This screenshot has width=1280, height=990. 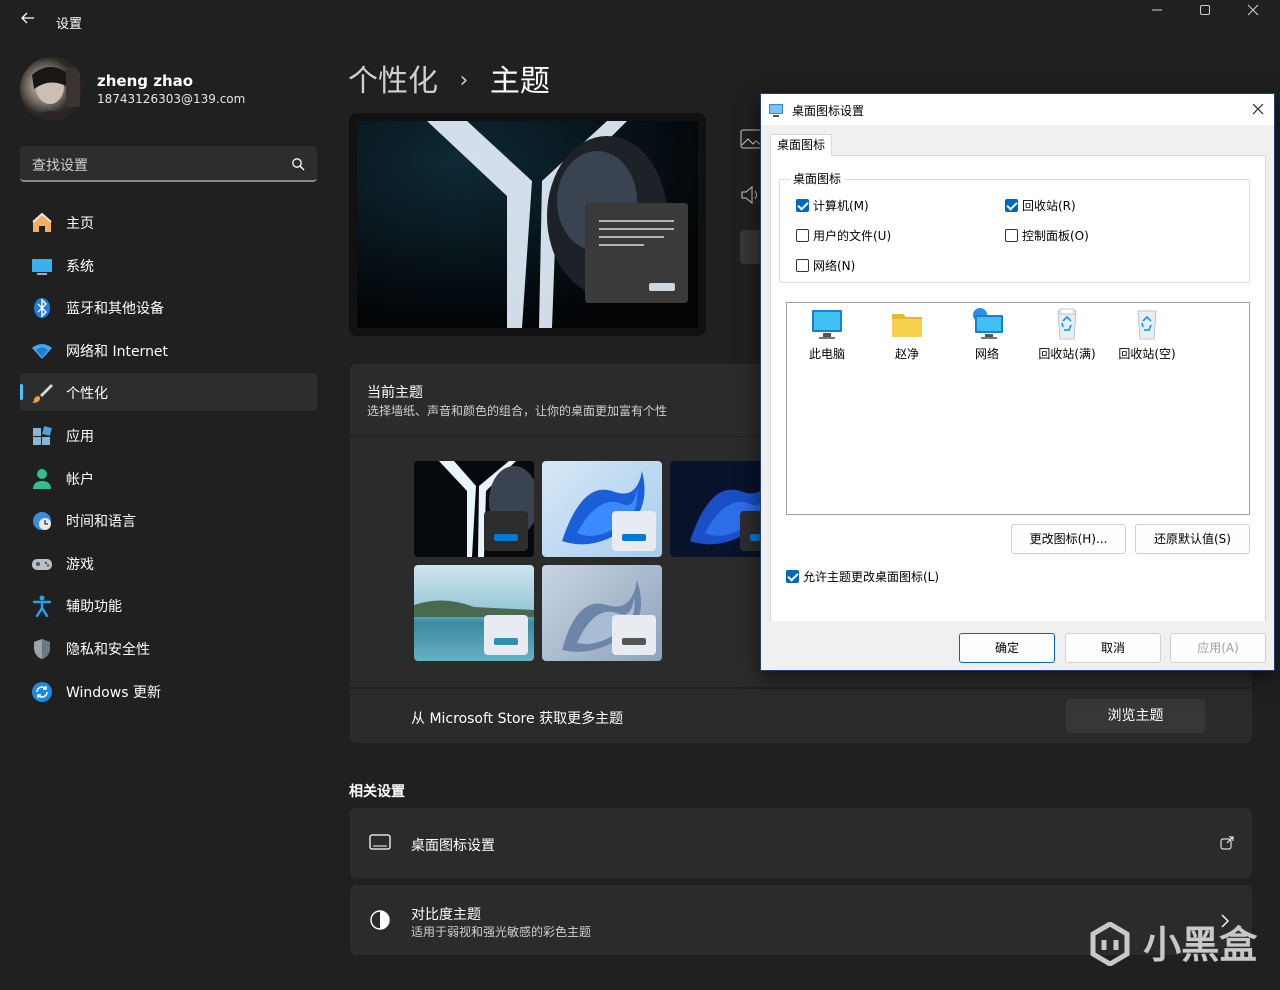 What do you see at coordinates (168, 307) in the screenshot?
I see `sidebar-item-bluetooth: 蓝牙和其他设备` at bounding box center [168, 307].